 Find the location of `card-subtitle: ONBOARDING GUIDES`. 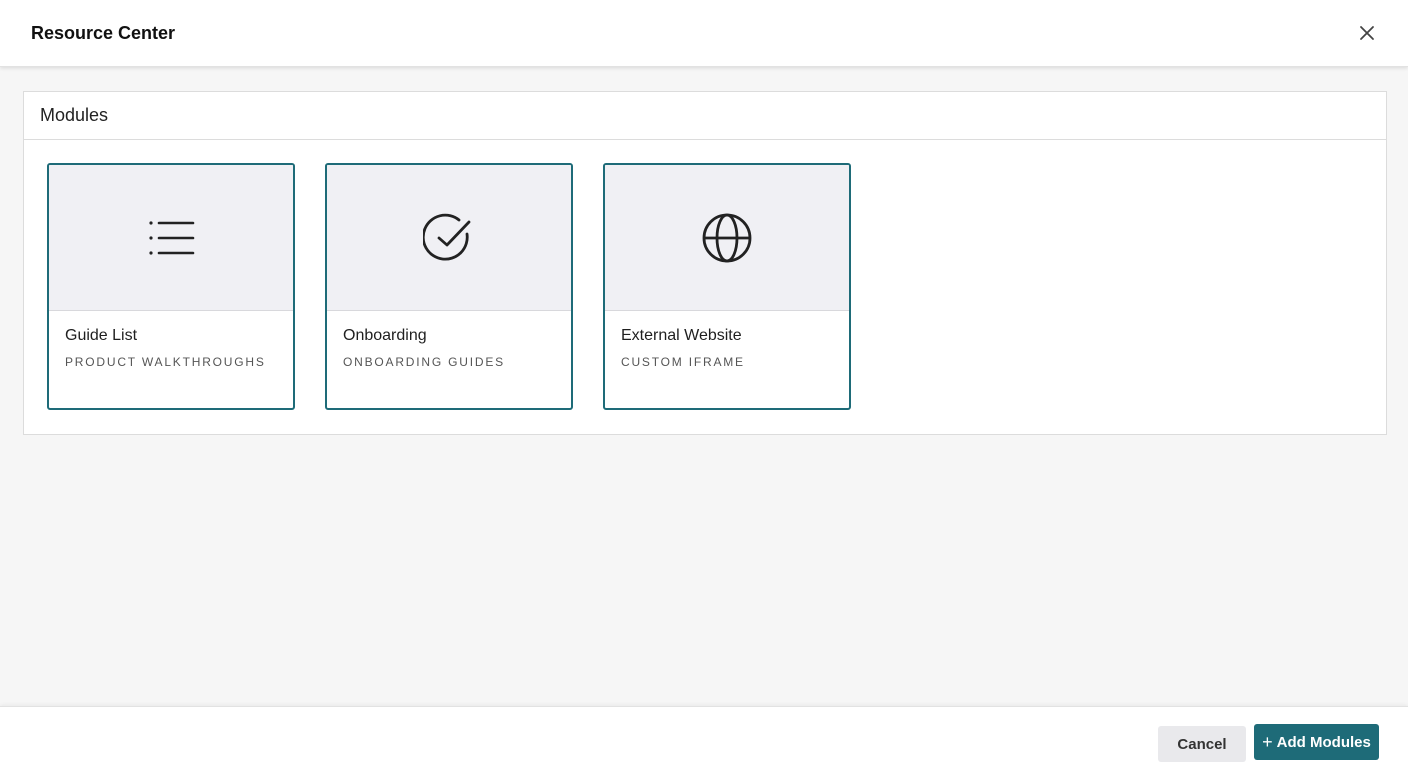

card-subtitle: ONBOARDING GUIDES is located at coordinates (424, 362).